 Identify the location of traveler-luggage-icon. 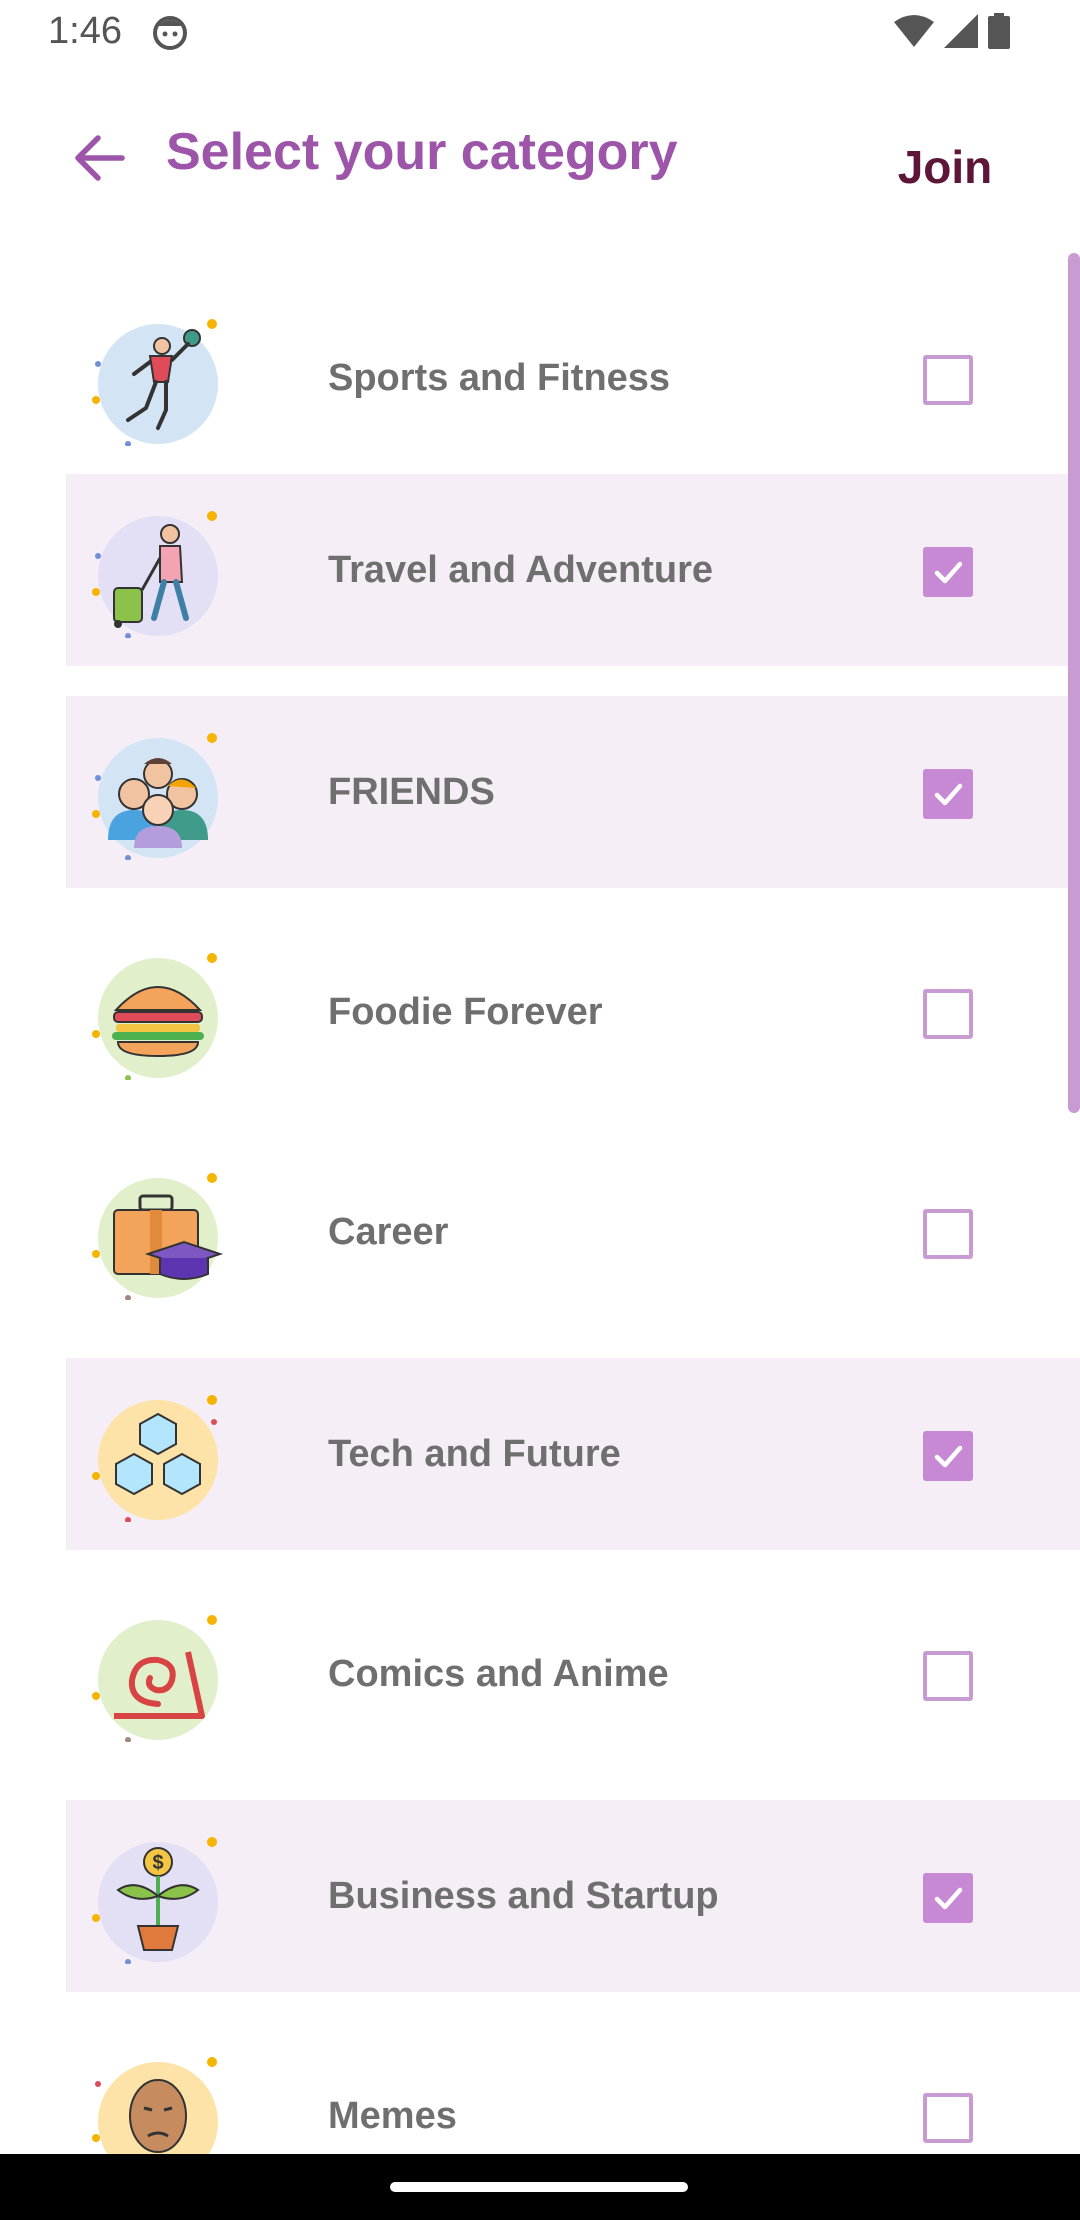
(158, 573).